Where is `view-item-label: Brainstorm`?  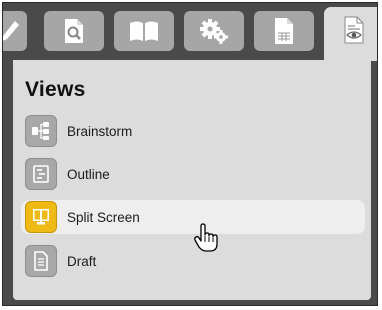 view-item-label: Brainstorm is located at coordinates (100, 131).